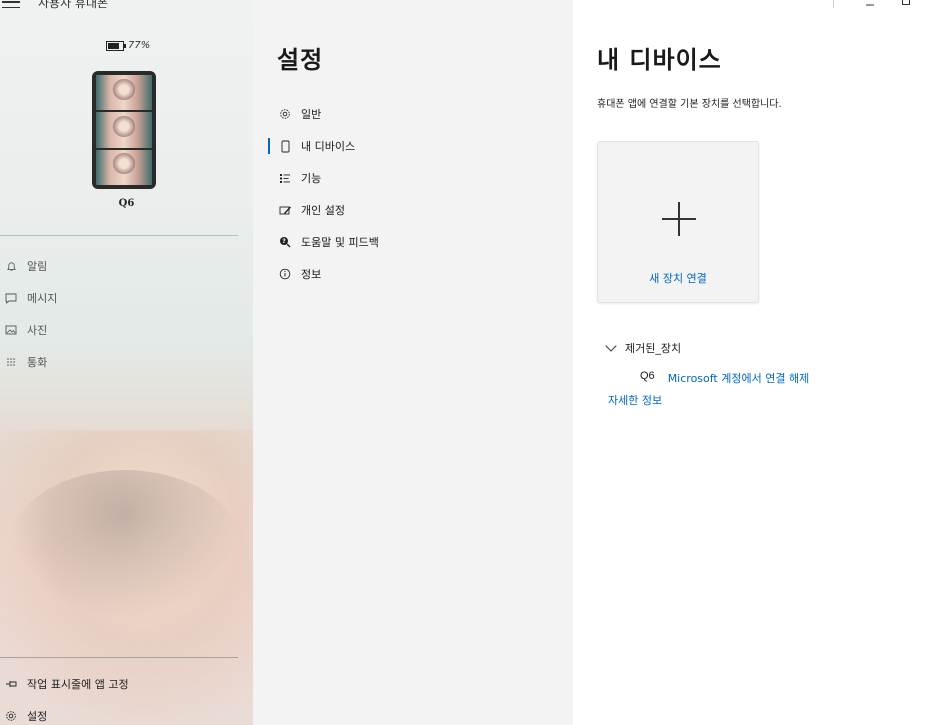 The height and width of the screenshot is (725, 936). Describe the element at coordinates (42, 298) in the screenshot. I see `sidebar-item-label: 메시지` at that location.